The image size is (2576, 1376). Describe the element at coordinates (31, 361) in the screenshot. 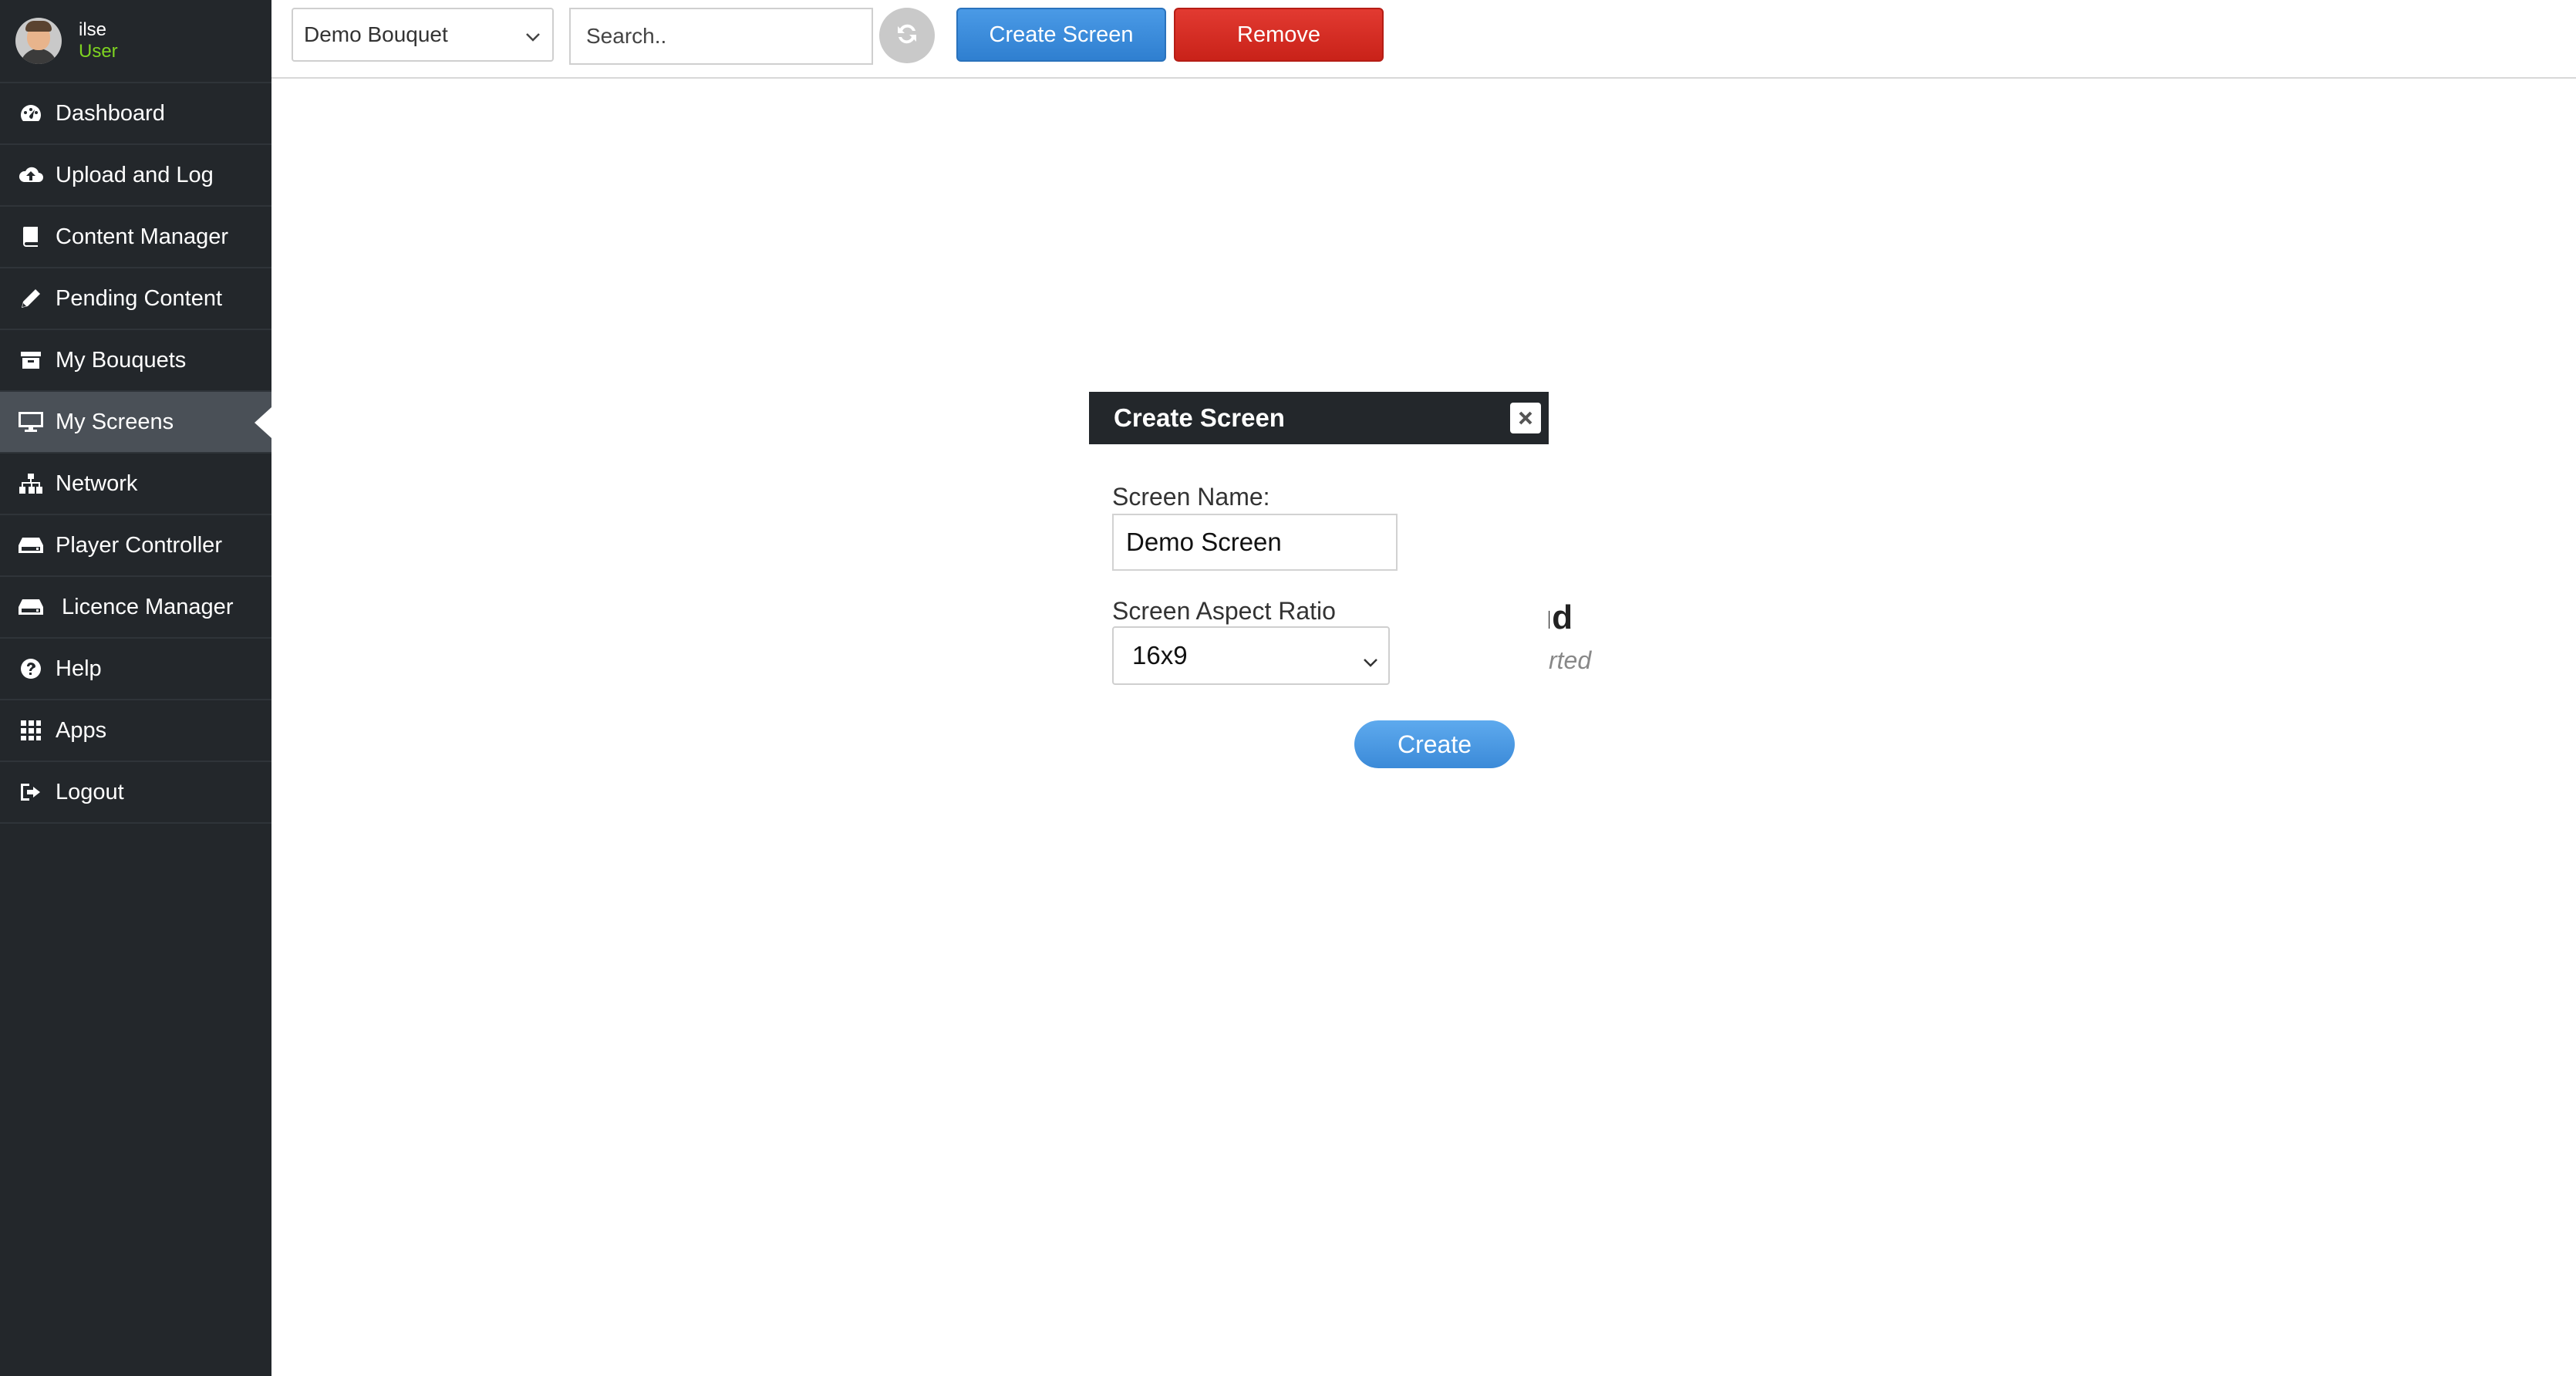

I see `archive-icon` at that location.